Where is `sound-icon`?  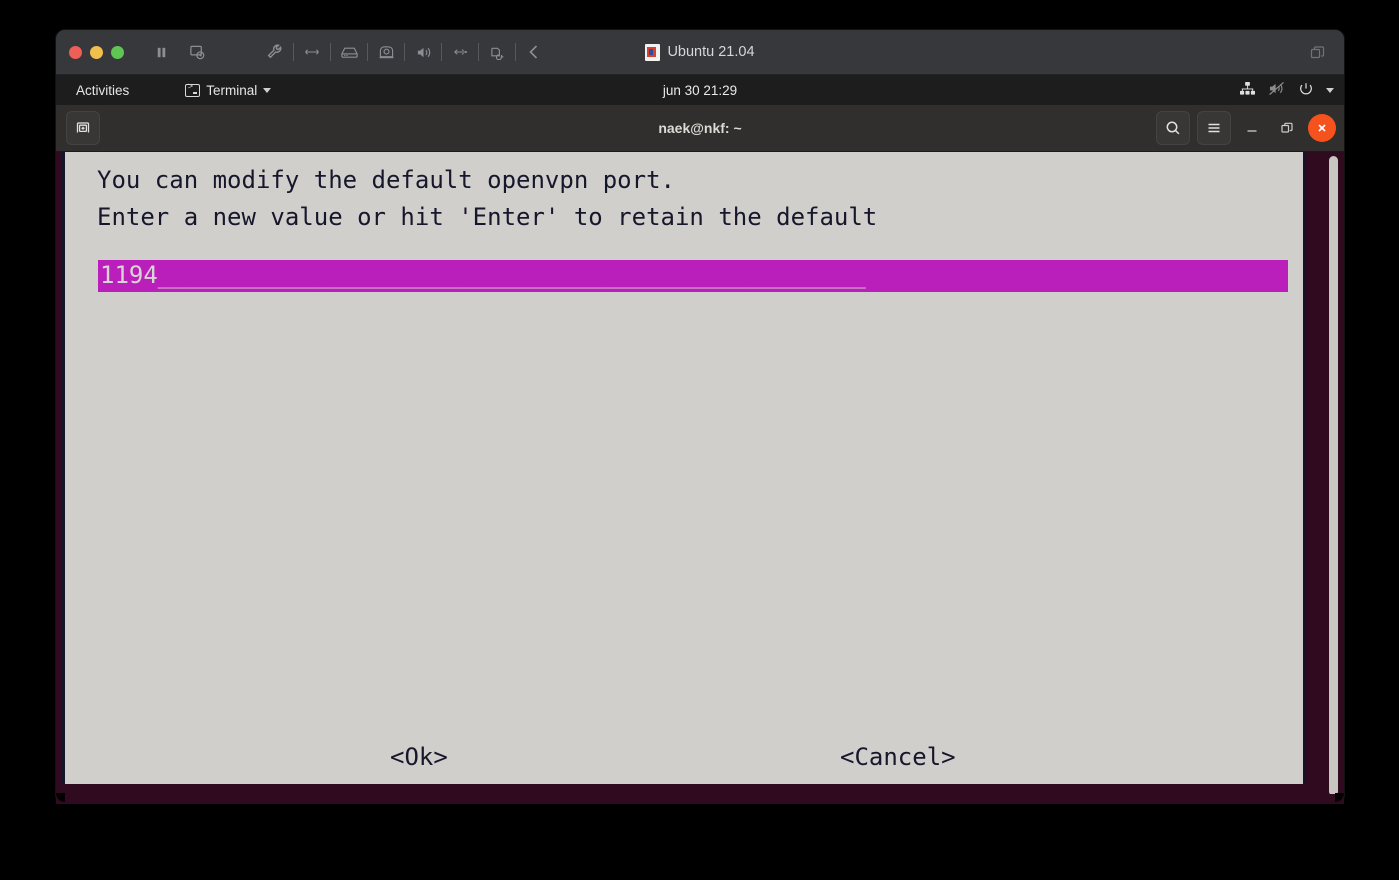 sound-icon is located at coordinates (423, 52).